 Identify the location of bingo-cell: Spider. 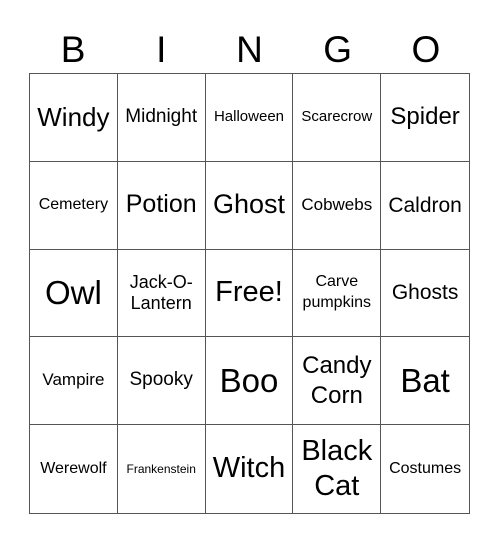
(425, 118).